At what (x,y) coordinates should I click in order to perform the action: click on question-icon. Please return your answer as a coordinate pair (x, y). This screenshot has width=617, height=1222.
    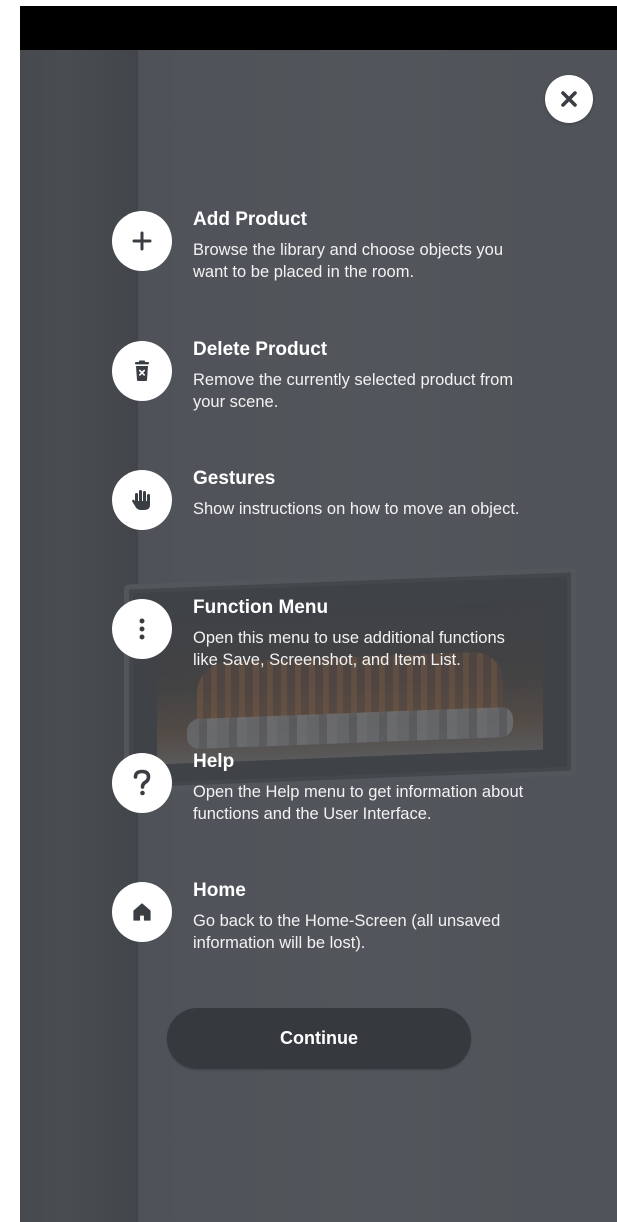
    Looking at the image, I should click on (142, 782).